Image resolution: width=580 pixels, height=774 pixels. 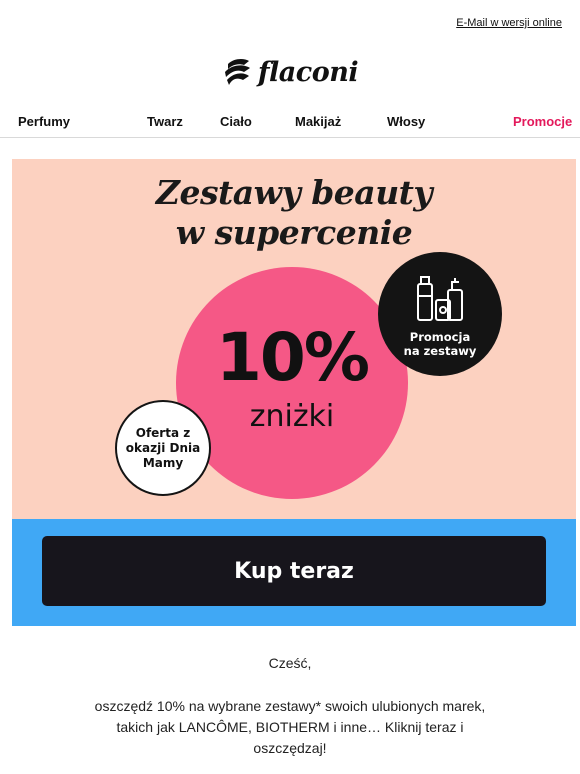 I want to click on mothers-day-badge: Oferta z okazji Dnia Mamy, so click(x=163, y=448).